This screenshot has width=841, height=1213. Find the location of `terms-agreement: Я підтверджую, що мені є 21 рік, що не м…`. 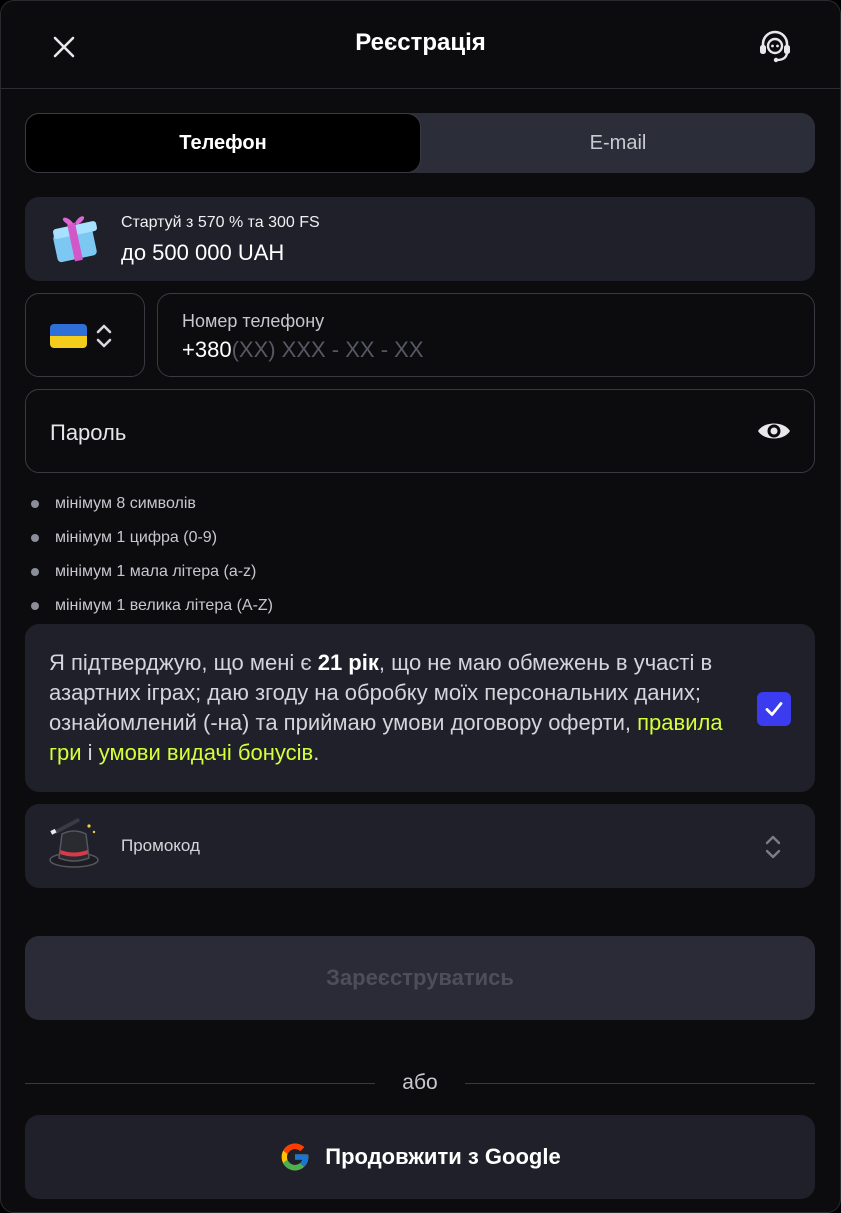

terms-agreement: Я підтверджую, що мені є 21 рік, що не м… is located at coordinates (420, 708).